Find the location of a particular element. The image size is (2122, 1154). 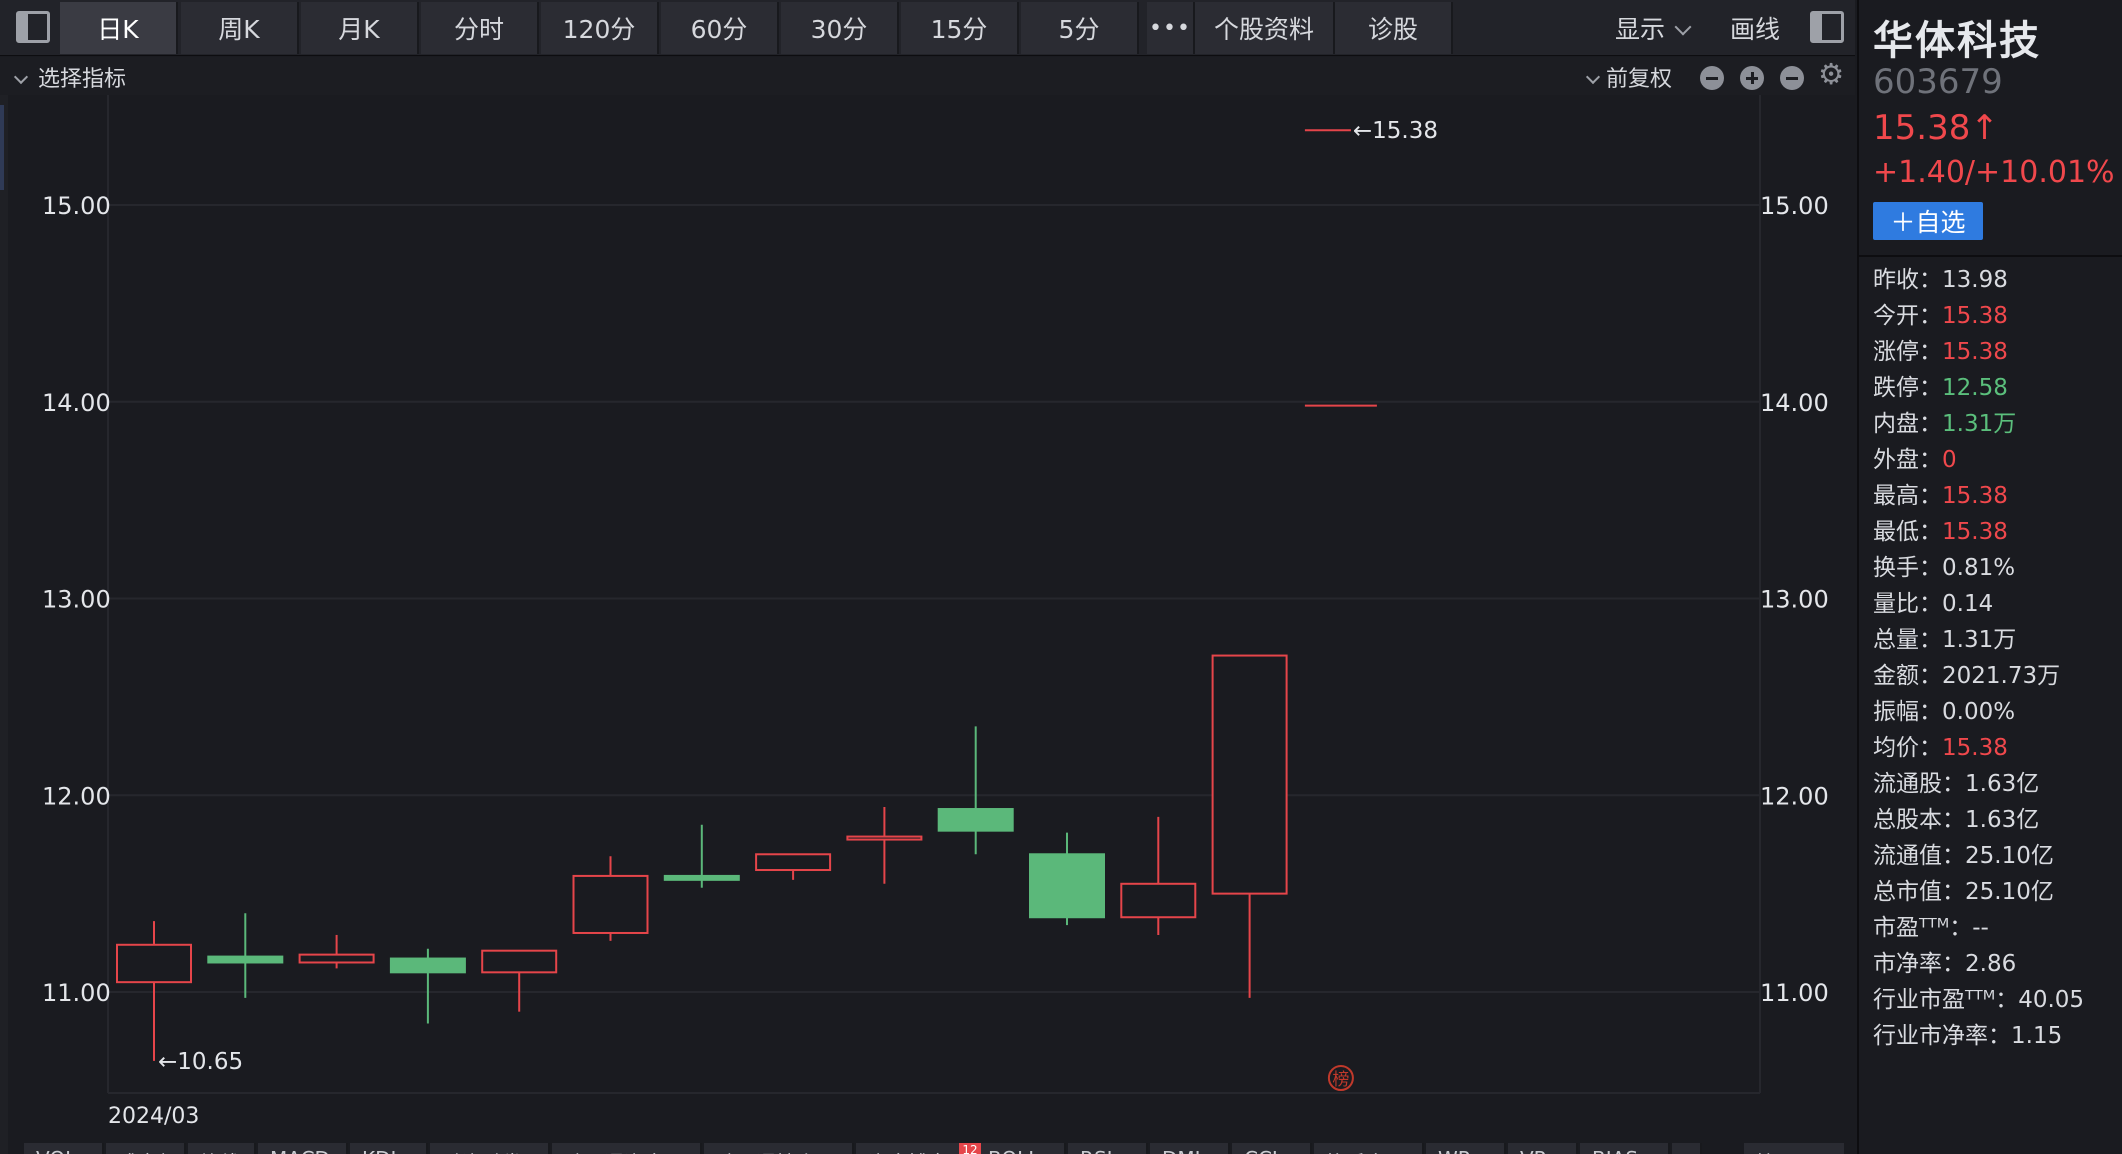

indicator-tab: 均线 is located at coordinates (222, 1148).